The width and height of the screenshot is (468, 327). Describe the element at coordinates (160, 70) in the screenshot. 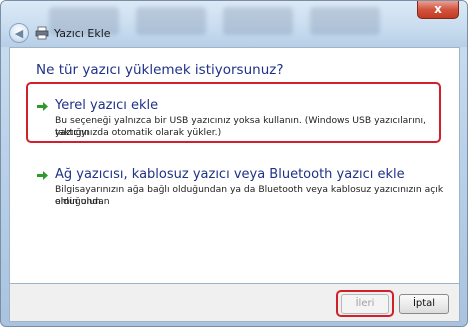

I see `dialog-heading: Ne tür yazıcı yüklemek istiyorsunuz?` at that location.